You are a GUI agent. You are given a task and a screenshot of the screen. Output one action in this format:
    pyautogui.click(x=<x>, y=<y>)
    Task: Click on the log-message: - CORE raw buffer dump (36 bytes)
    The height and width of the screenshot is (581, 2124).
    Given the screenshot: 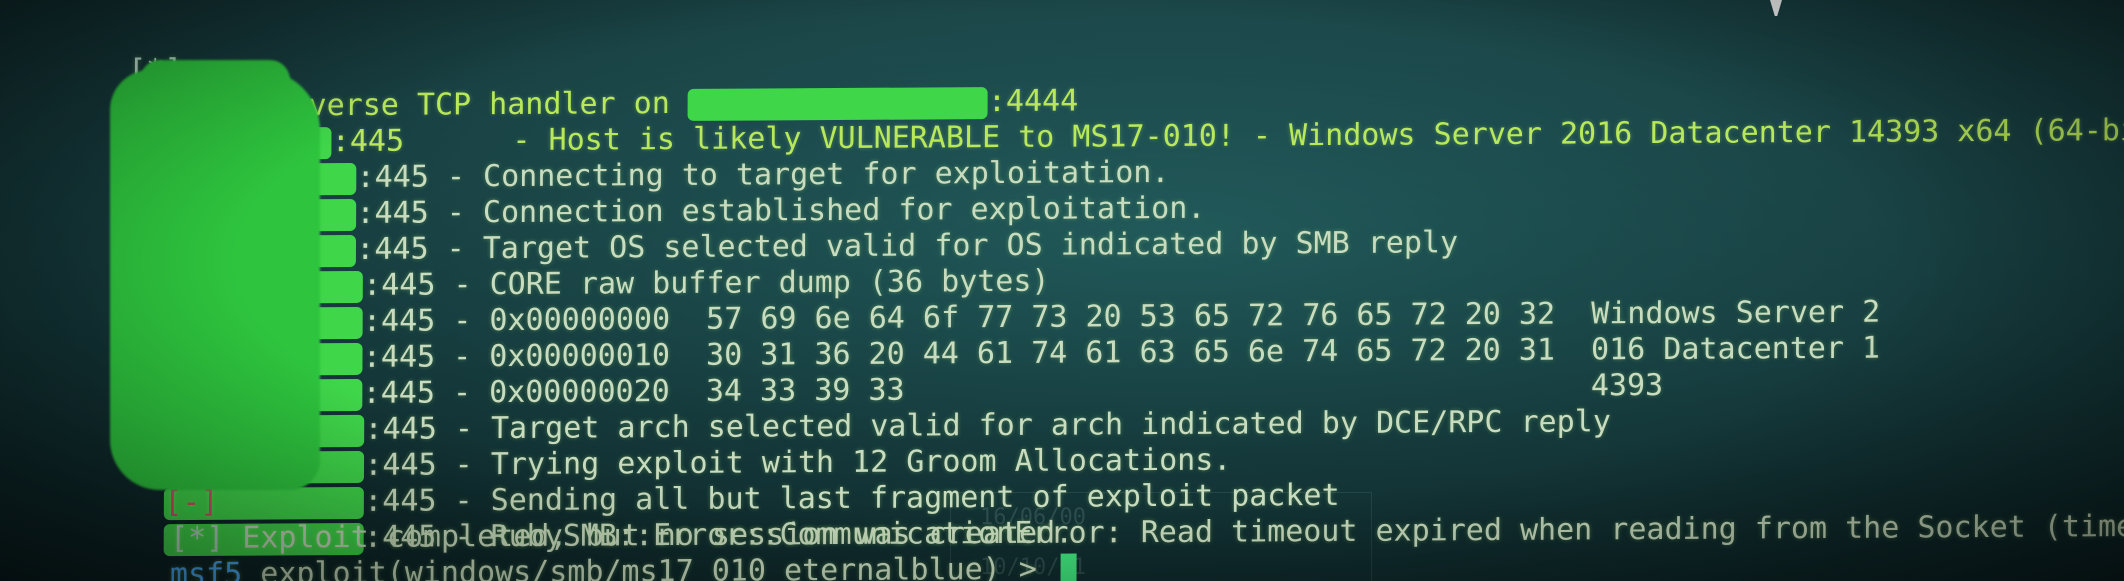 What is the action you would take?
    pyautogui.click(x=742, y=283)
    